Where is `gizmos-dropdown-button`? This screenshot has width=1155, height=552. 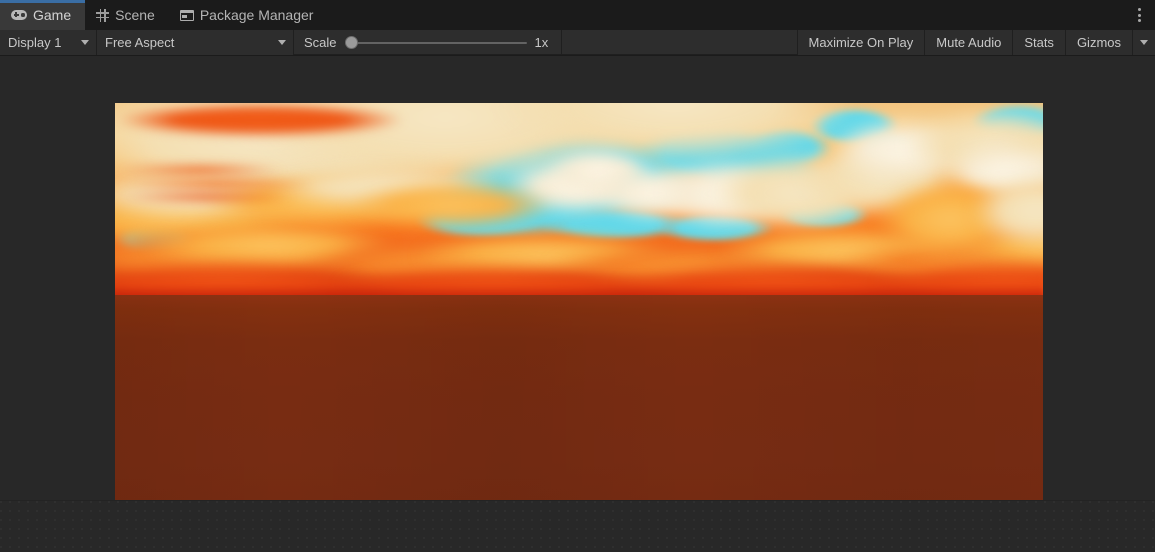 gizmos-dropdown-button is located at coordinates (1144, 42).